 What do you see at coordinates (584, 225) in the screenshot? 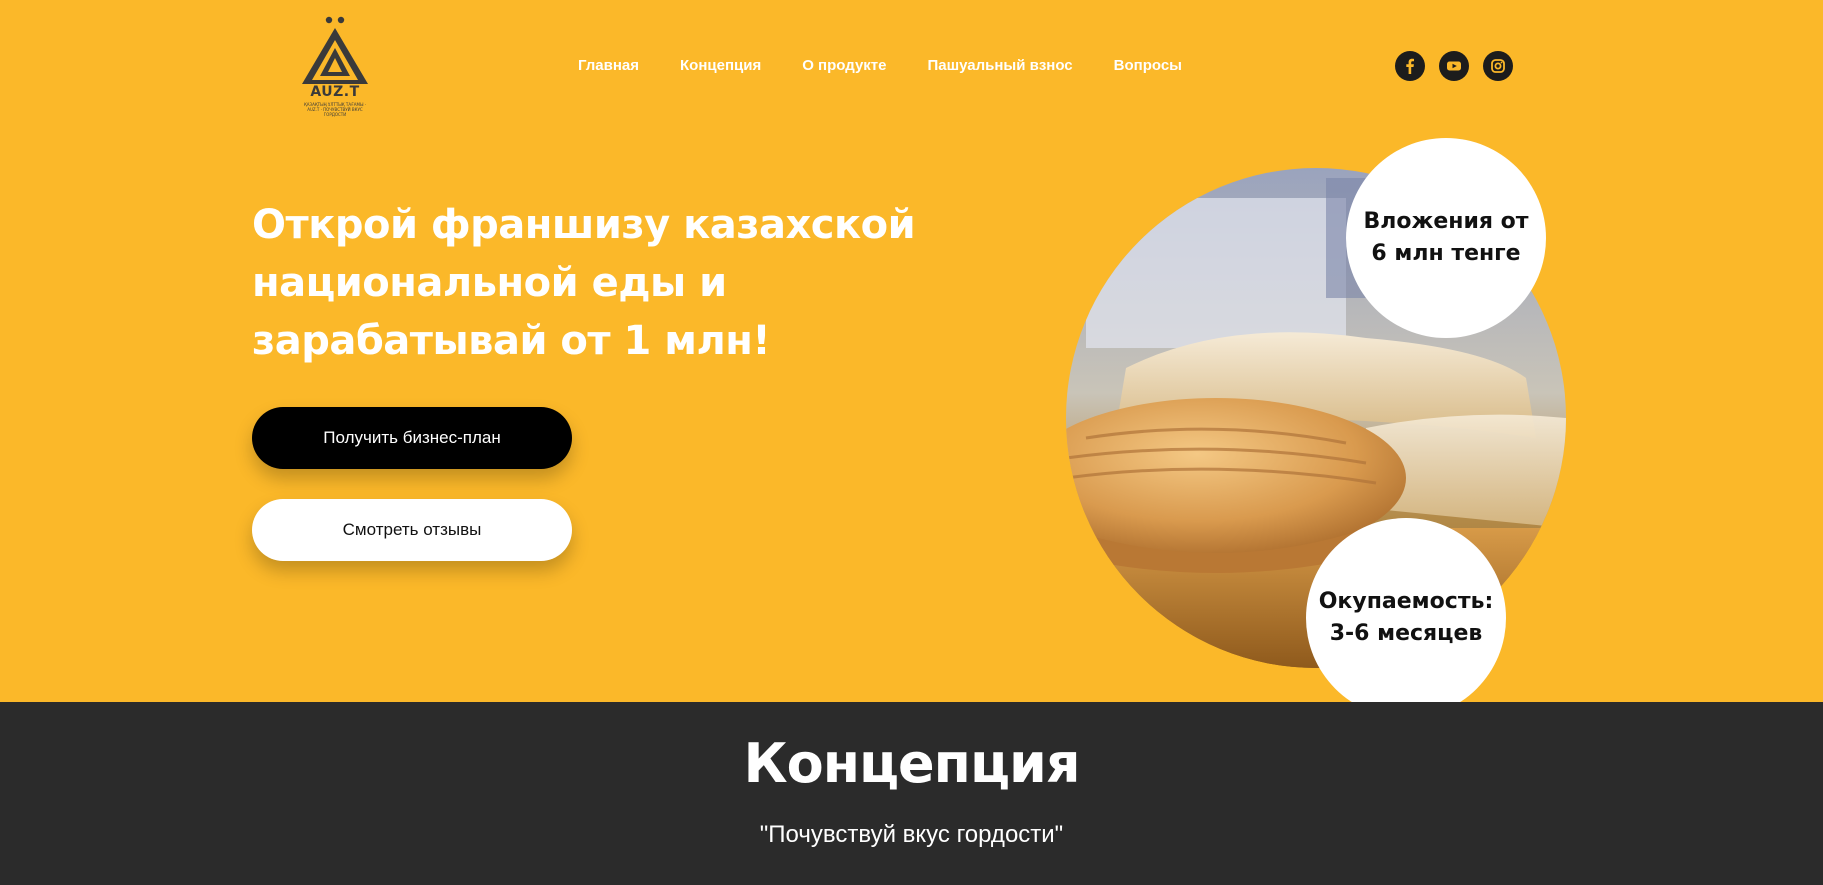
I see `headline-line-1: Открой франшизу казахской` at bounding box center [584, 225].